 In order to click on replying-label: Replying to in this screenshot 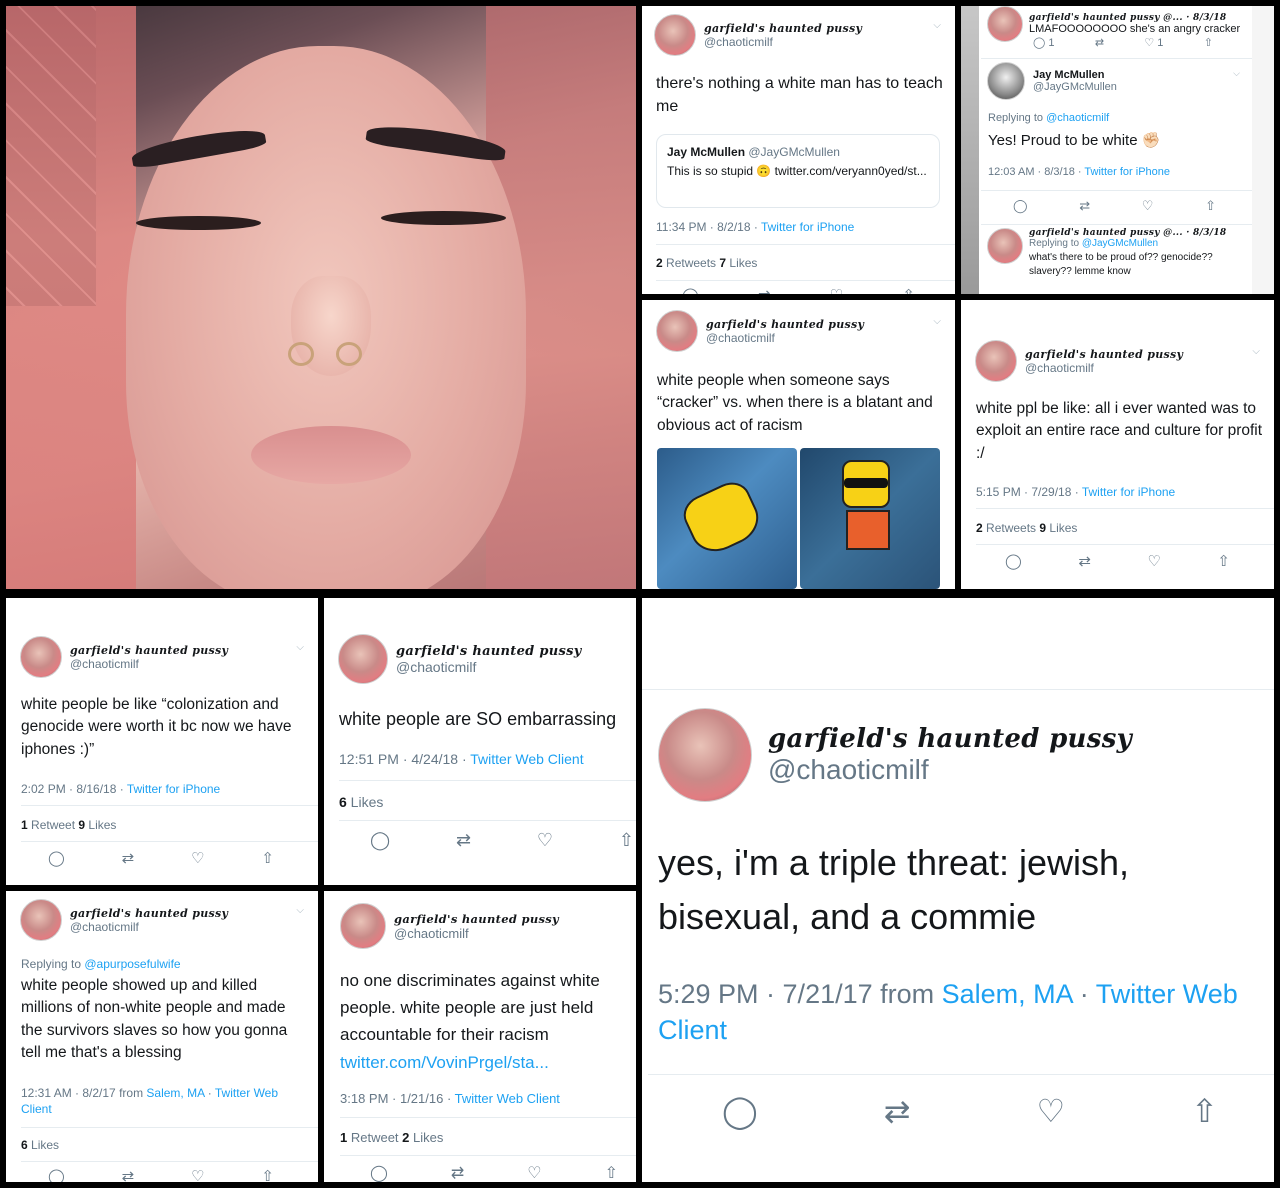, I will do `click(1017, 118)`.